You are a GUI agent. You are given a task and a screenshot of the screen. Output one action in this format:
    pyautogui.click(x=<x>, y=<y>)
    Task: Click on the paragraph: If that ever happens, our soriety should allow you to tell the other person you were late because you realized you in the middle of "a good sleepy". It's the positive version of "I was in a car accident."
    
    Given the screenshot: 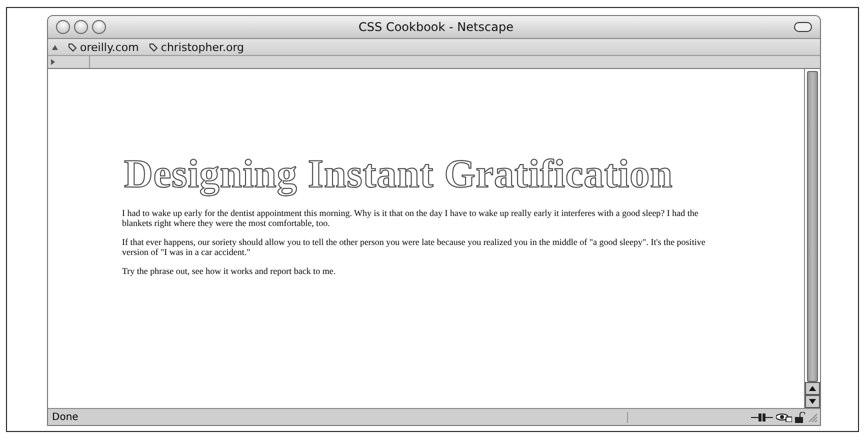 What is the action you would take?
    pyautogui.click(x=414, y=247)
    